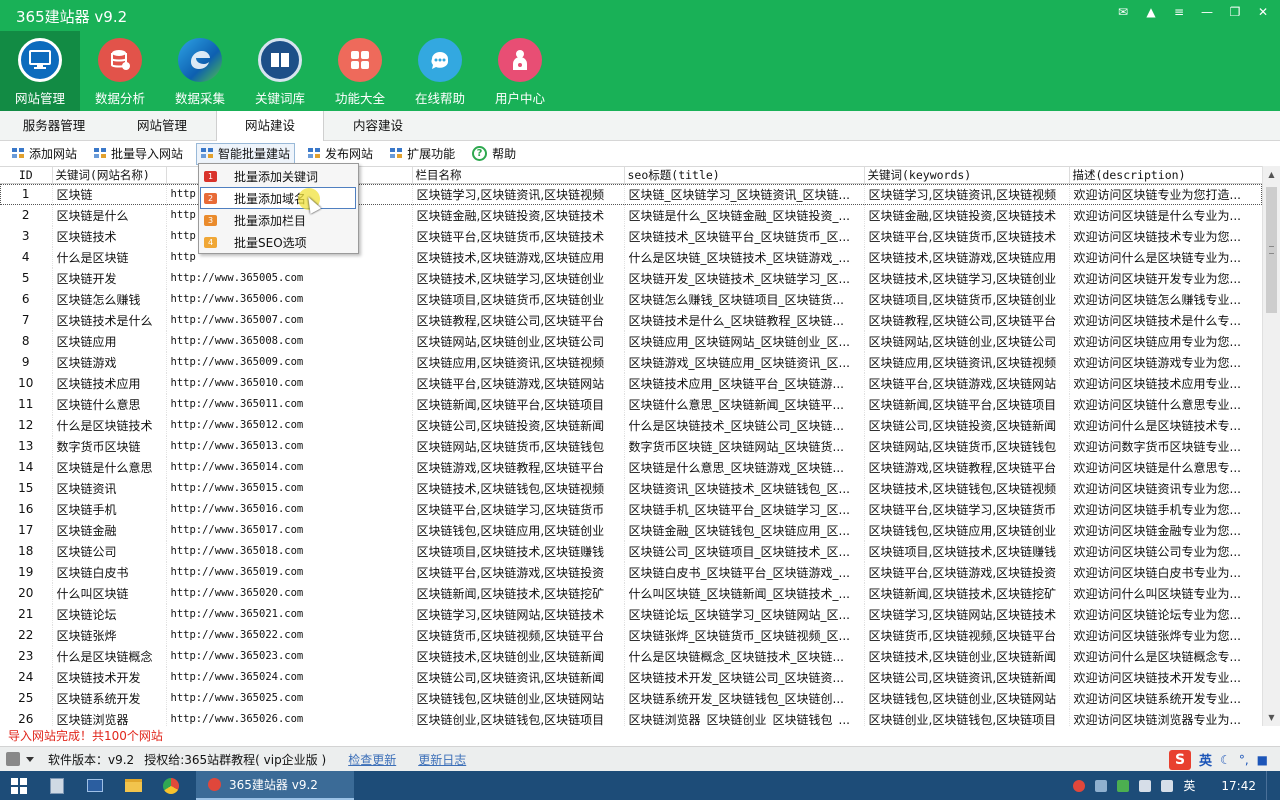 The width and height of the screenshot is (1280, 800). What do you see at coordinates (44, 154) in the screenshot?
I see `add-site-button: 添加网站` at bounding box center [44, 154].